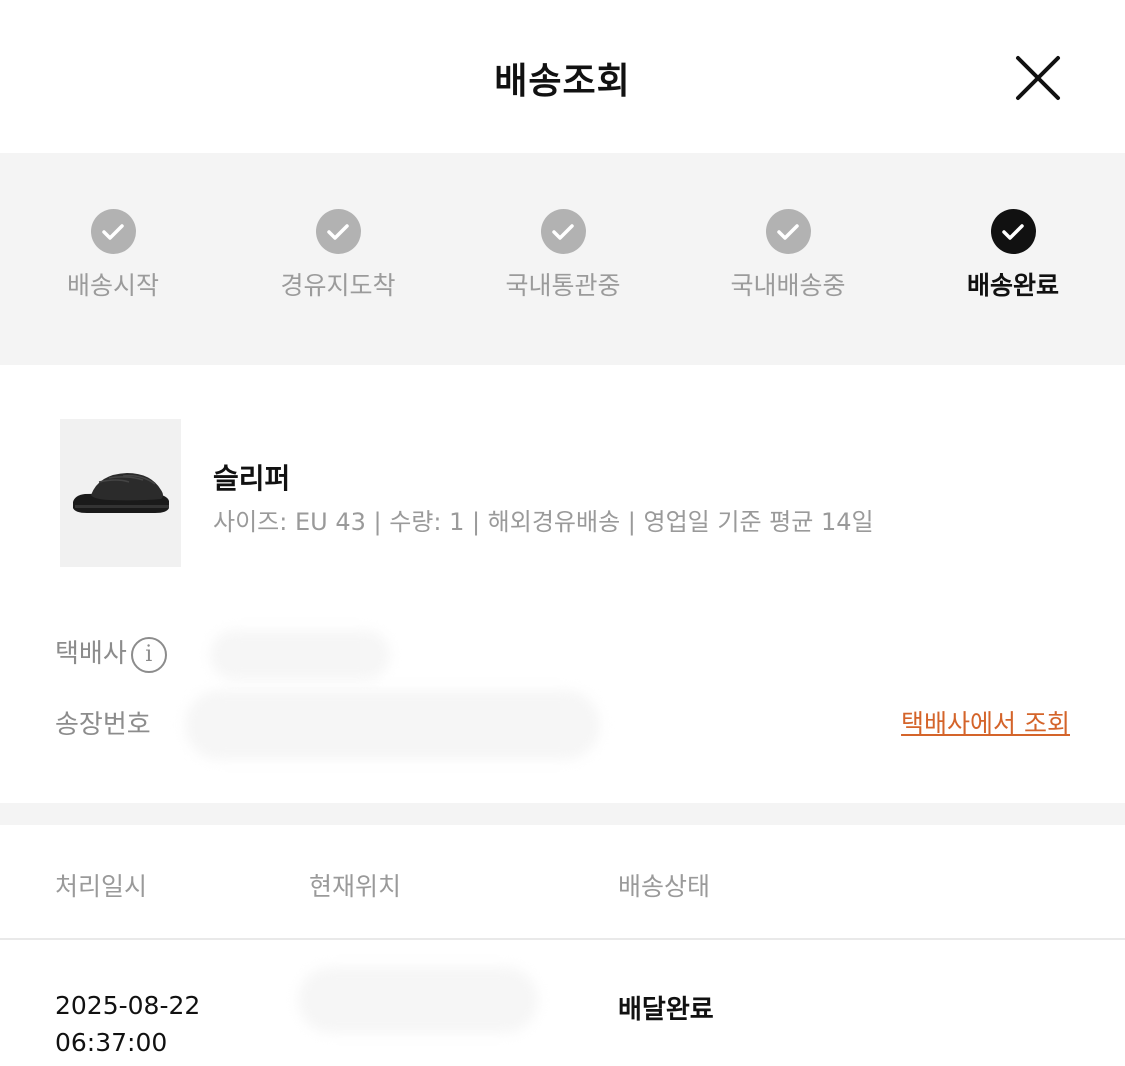 This screenshot has width=1125, height=1066. What do you see at coordinates (91, 654) in the screenshot?
I see `courier-label: 택배사` at bounding box center [91, 654].